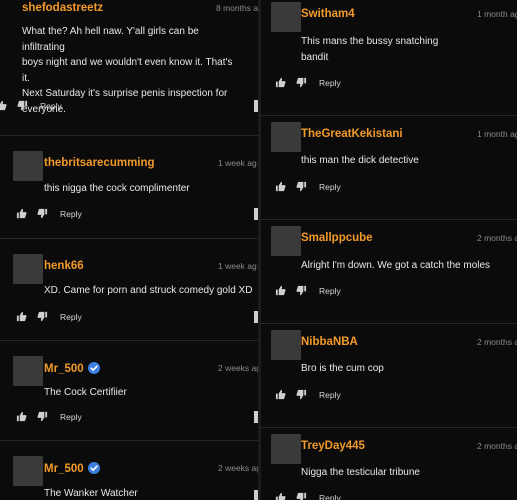  I want to click on comment-item: Mr_500 2 weeks ag The Cock Certifiier Reply, so click(129, 390).